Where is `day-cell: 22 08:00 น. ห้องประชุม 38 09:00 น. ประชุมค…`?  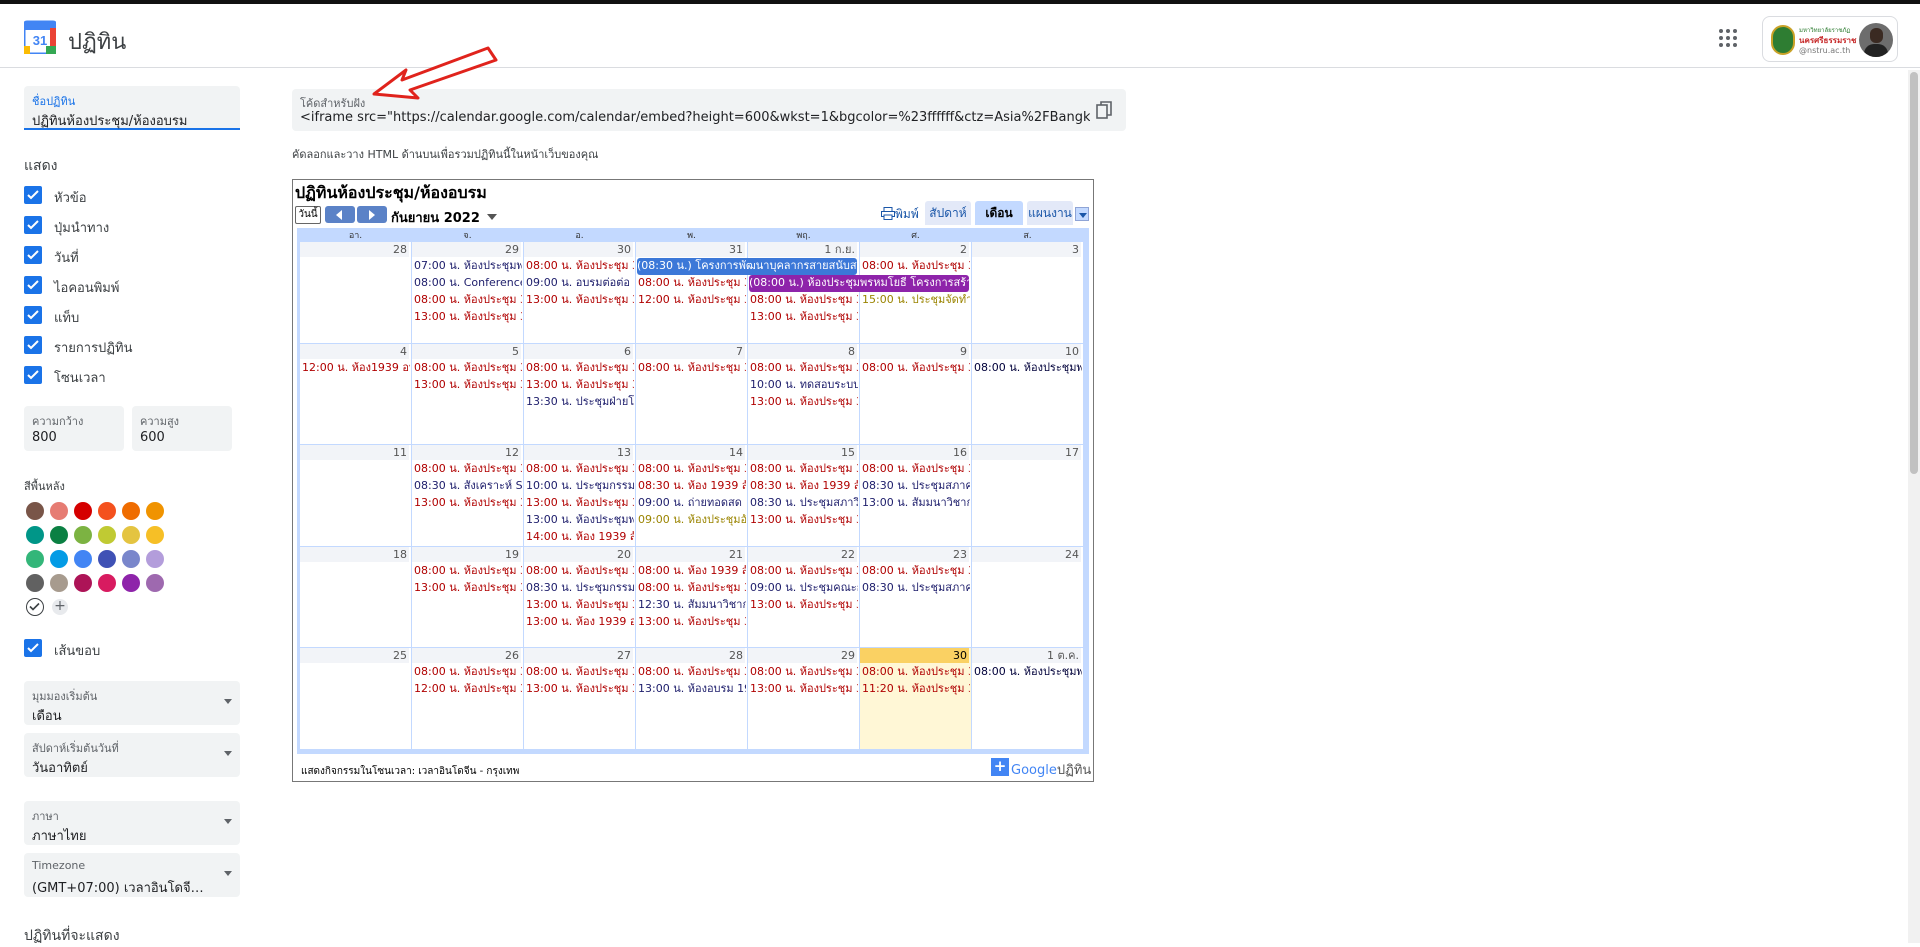
day-cell: 22 08:00 น. ห้องประชุม 38 09:00 น. ประชุมค… is located at coordinates (803, 596).